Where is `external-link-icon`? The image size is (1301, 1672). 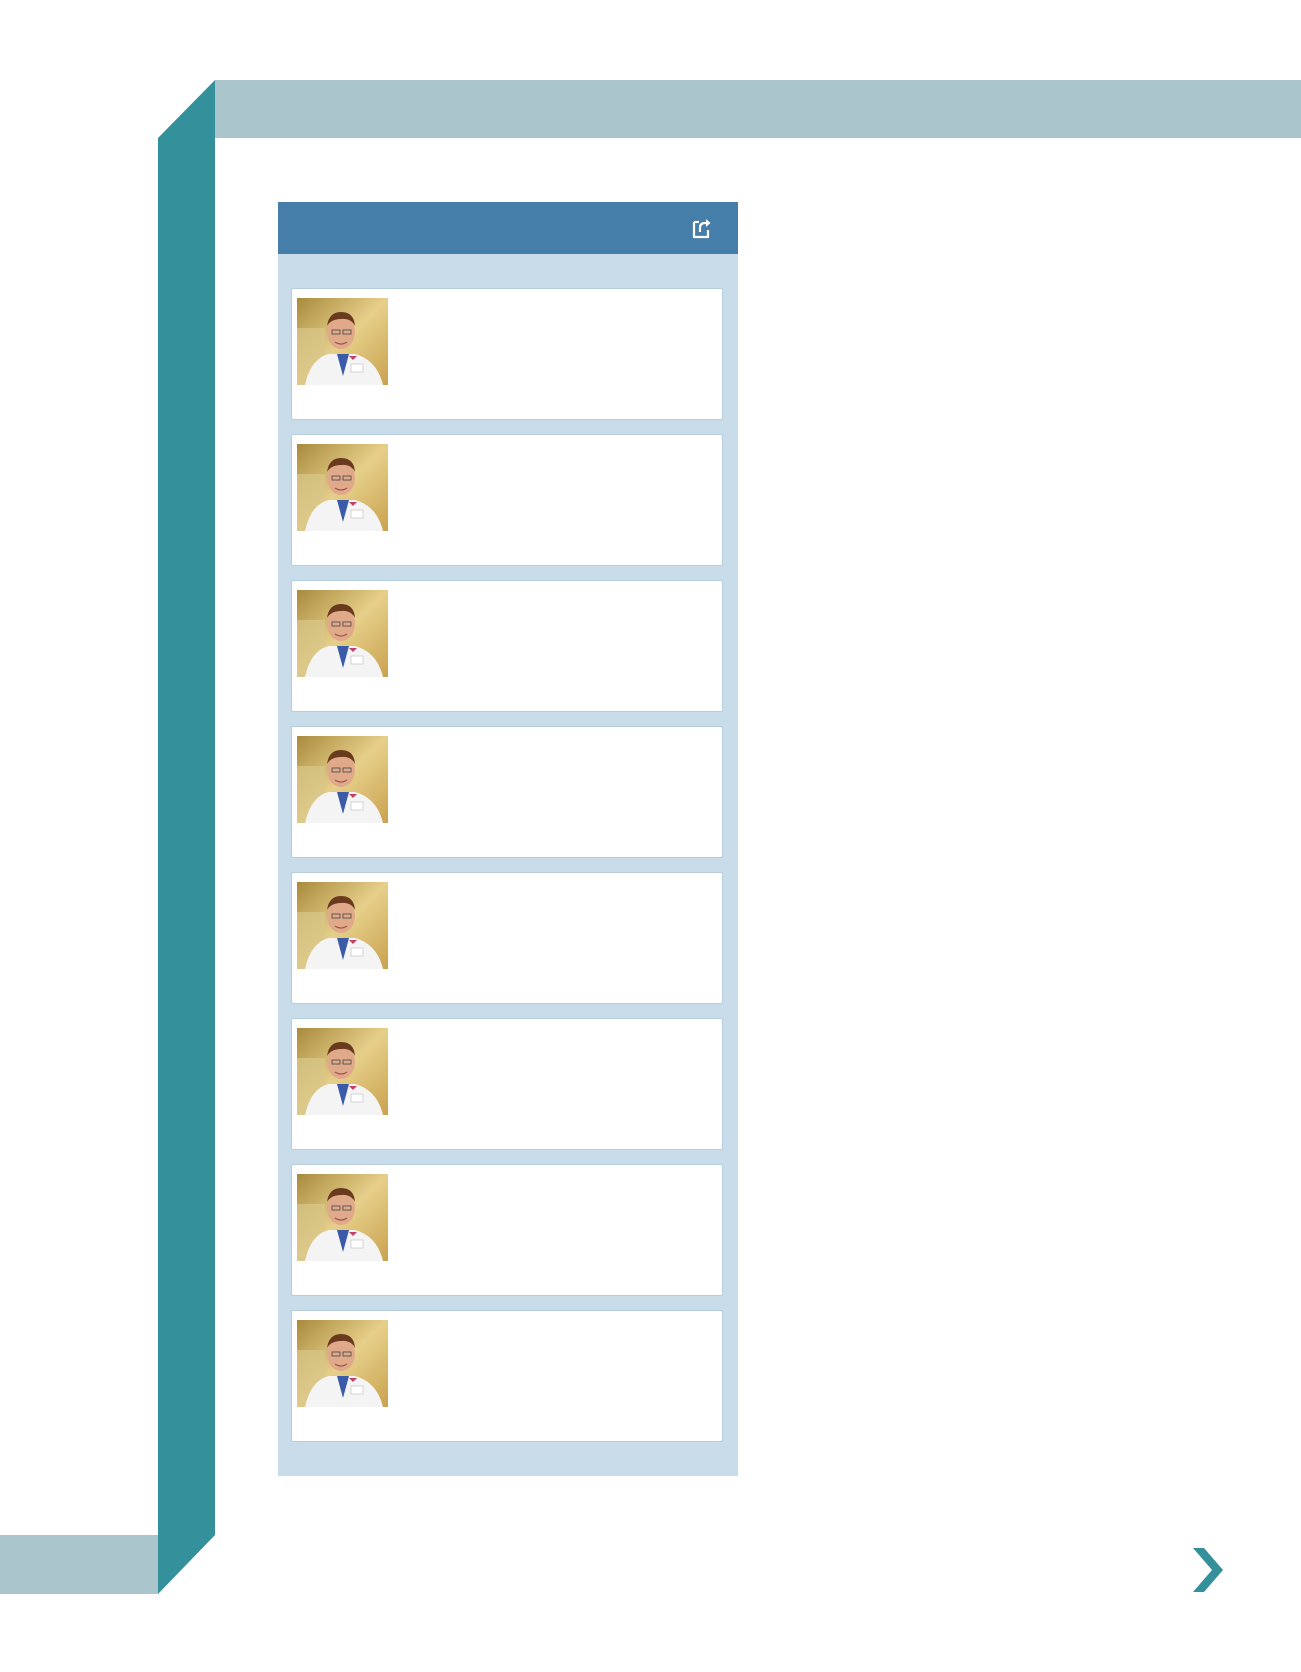 external-link-icon is located at coordinates (702, 228).